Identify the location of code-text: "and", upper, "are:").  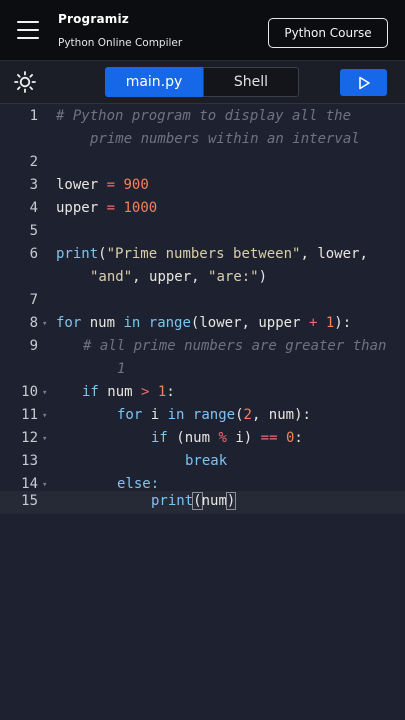
(179, 277).